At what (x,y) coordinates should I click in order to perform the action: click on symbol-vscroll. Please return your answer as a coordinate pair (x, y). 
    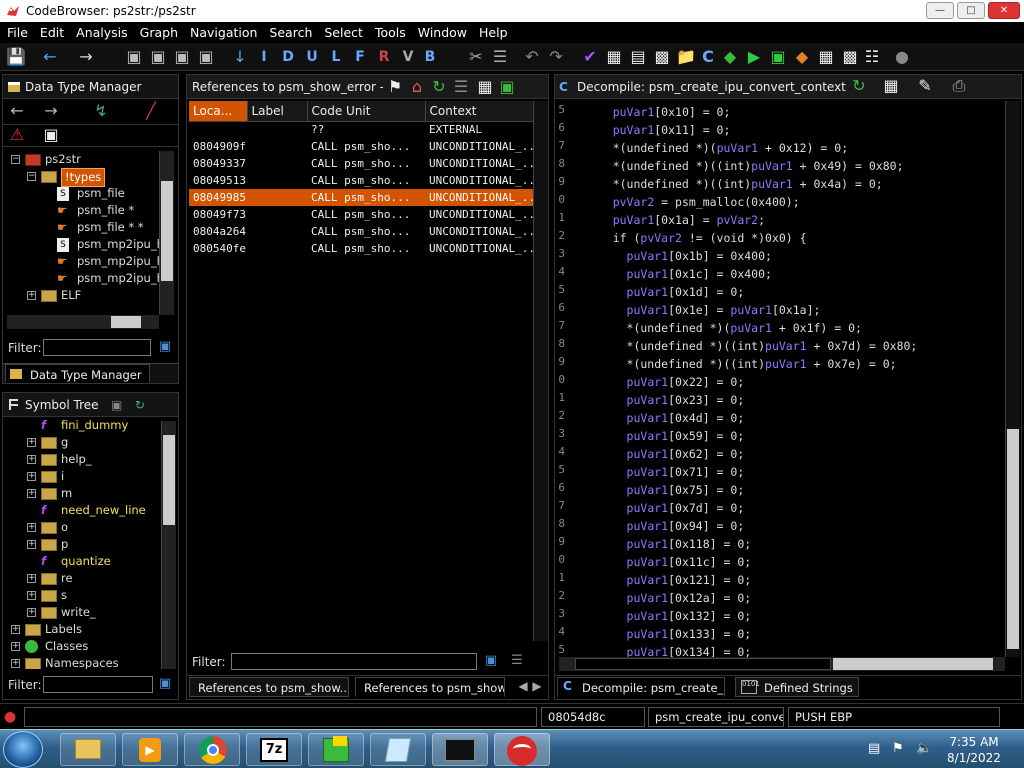
    Looking at the image, I should click on (168, 545).